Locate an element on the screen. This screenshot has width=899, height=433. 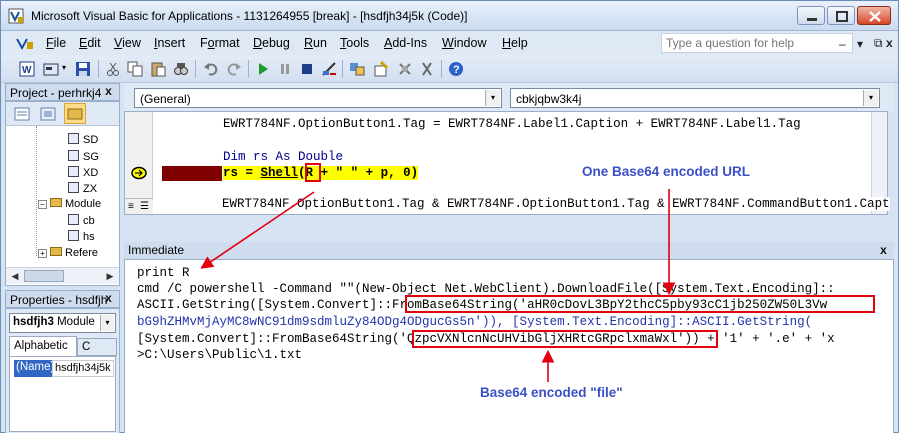
annotation-file-label: Base64 encoded "file" is located at coordinates (551, 392).